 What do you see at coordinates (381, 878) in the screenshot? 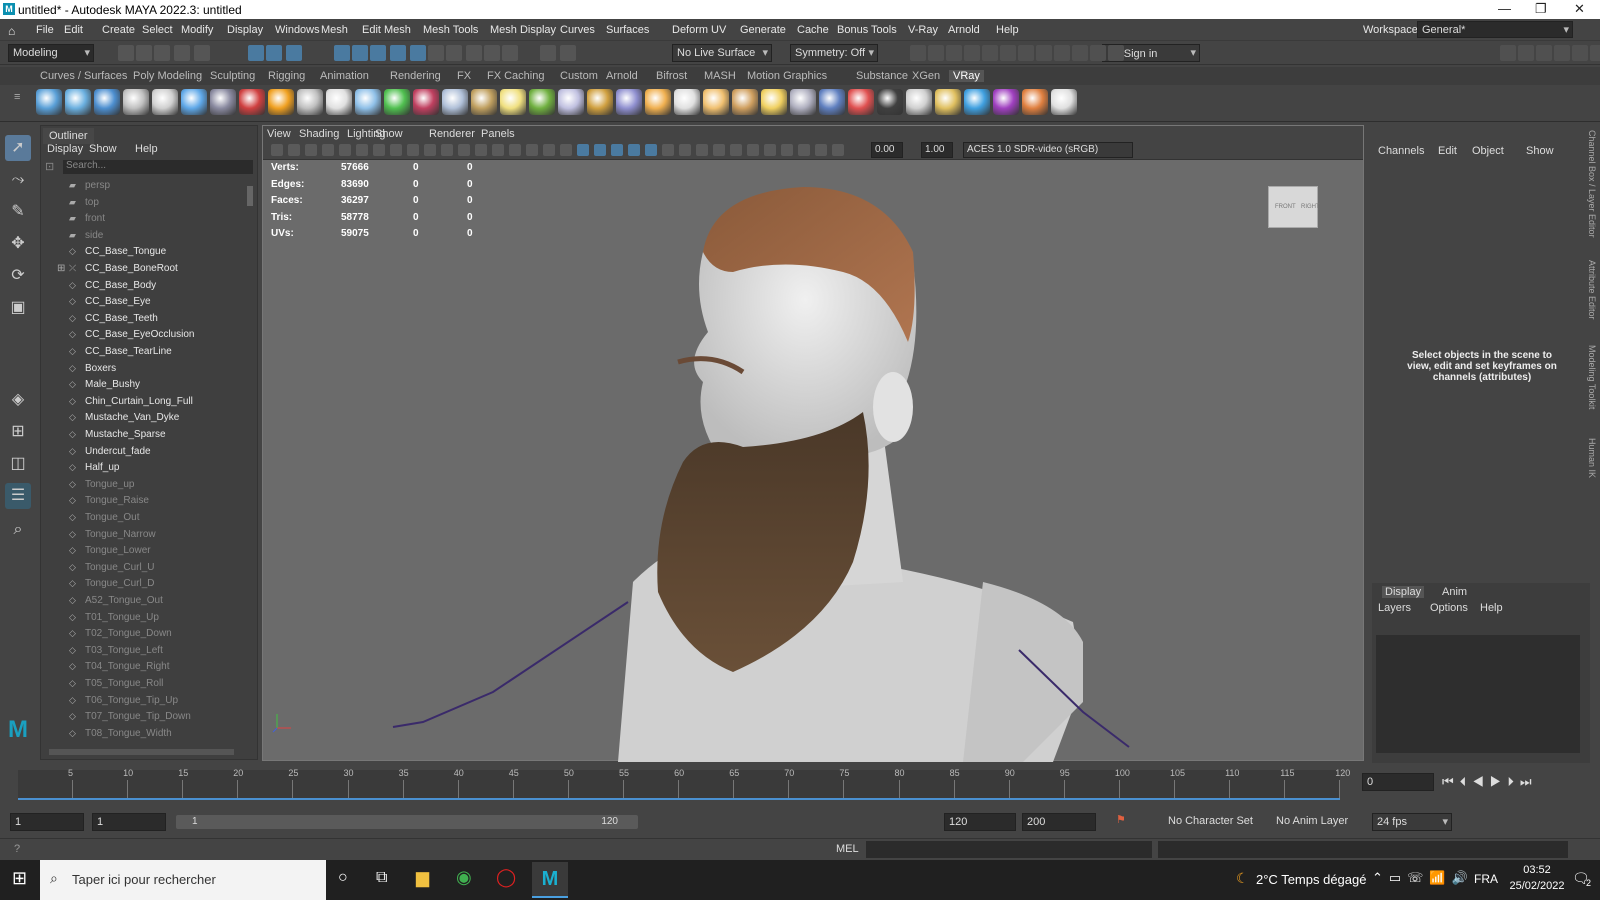
I see `task-view-icon: ⧉` at bounding box center [381, 878].